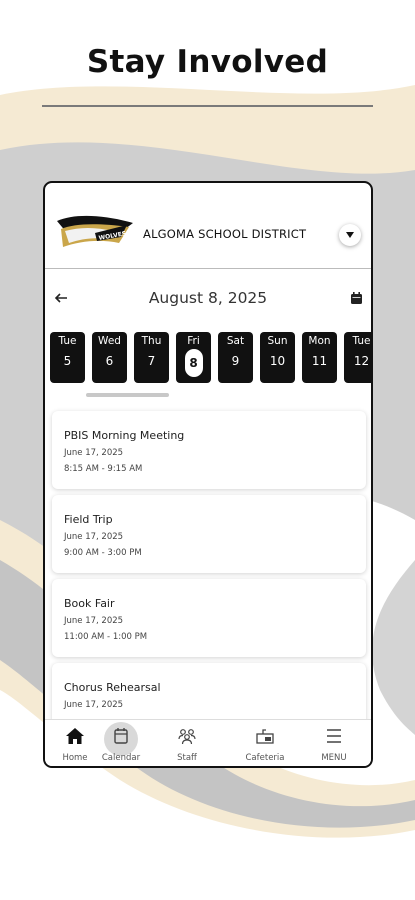  I want to click on tab-staff: Staff, so click(187, 743).